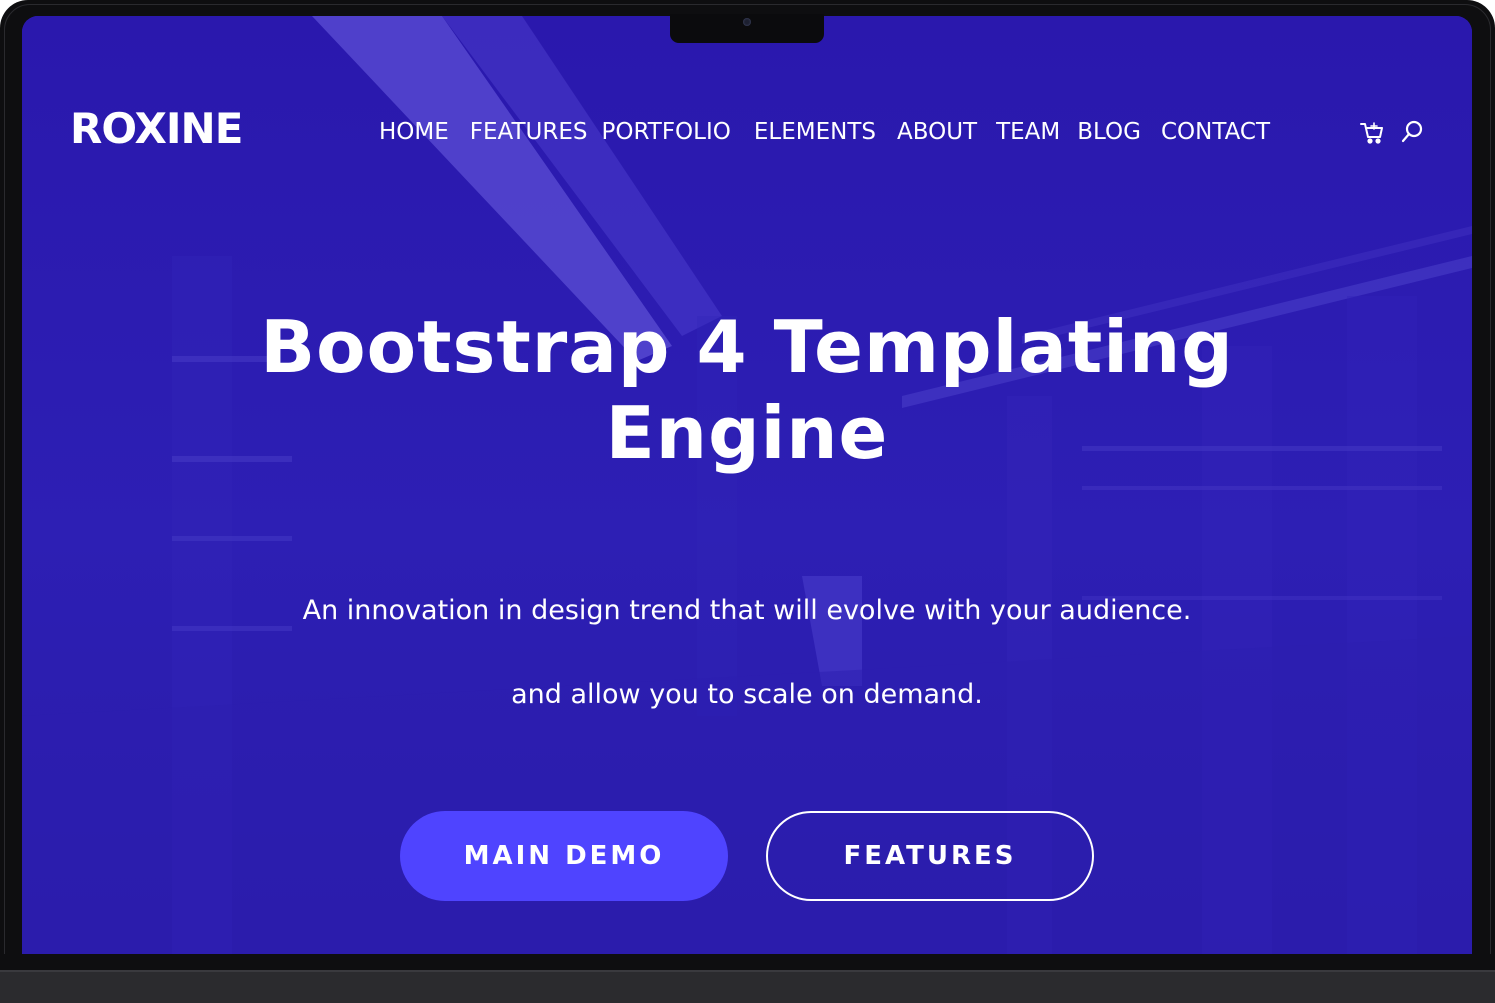 The width and height of the screenshot is (1495, 1003). I want to click on webcam-icon, so click(747, 22).